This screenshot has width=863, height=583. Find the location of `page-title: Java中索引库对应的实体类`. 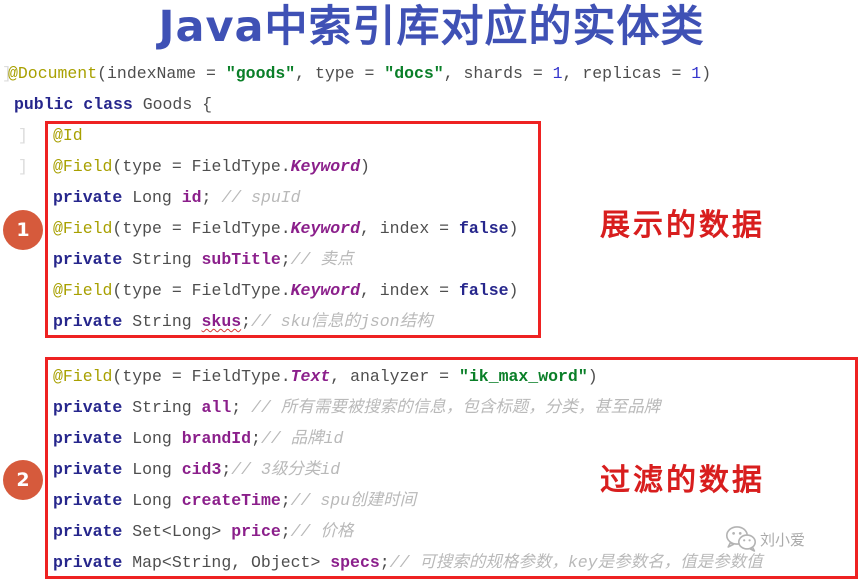

page-title: Java中索引库对应的实体类 is located at coordinates (431, 27).